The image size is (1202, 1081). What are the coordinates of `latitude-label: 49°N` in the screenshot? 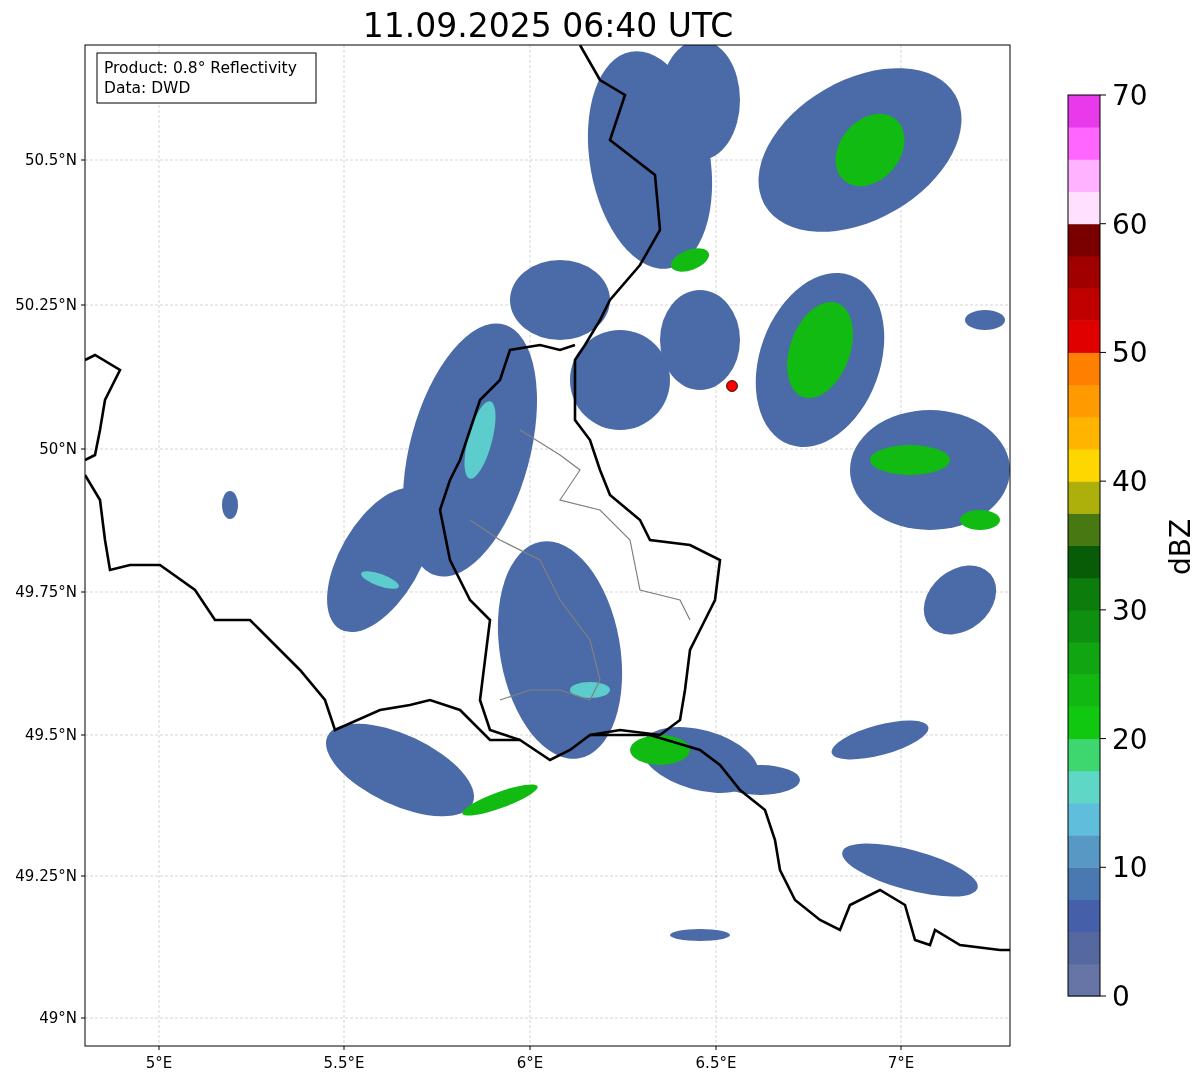 It's located at (58, 1018).